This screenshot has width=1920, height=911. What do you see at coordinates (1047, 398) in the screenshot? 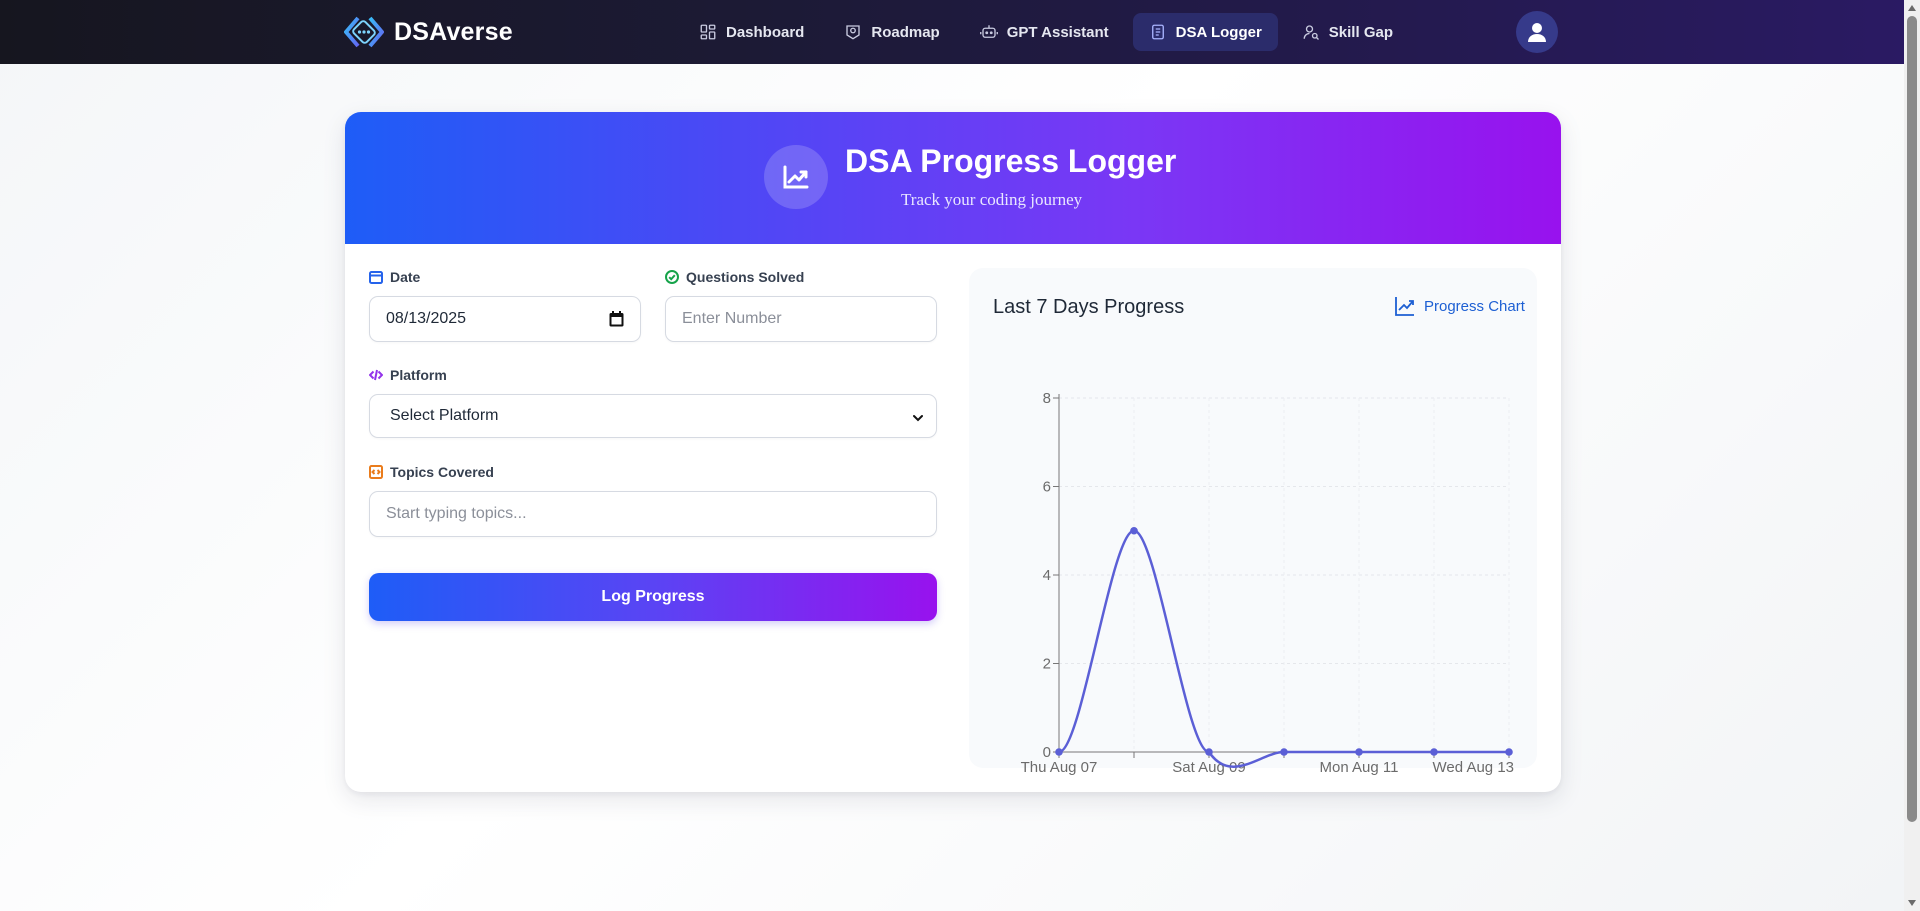
I see `y-tick-label: 8` at bounding box center [1047, 398].